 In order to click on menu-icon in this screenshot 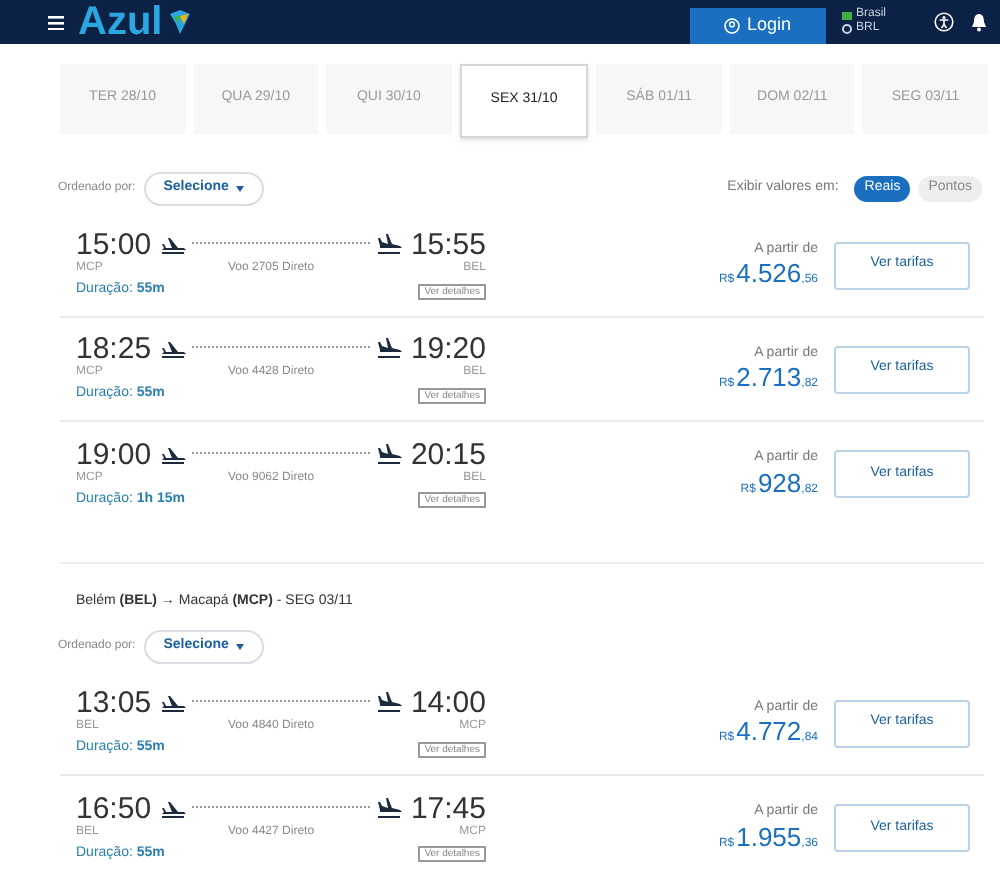, I will do `click(58, 22)`.